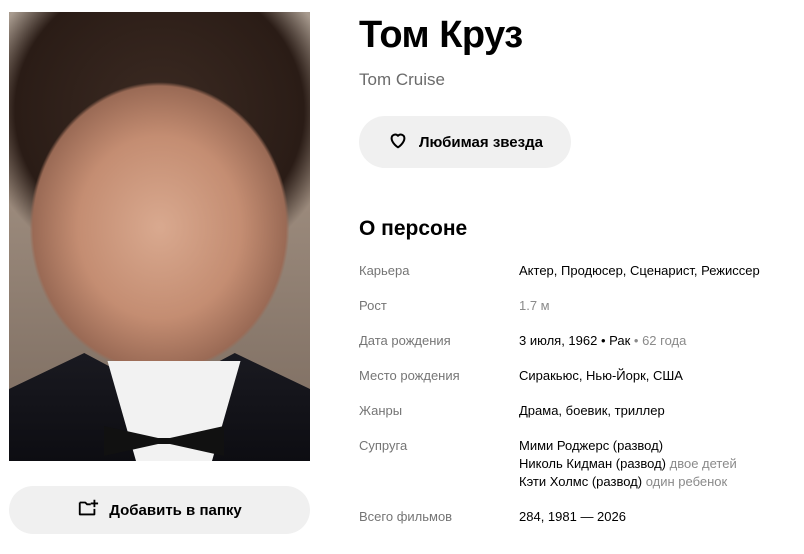 This screenshot has height=554, width=804. I want to click on about-section-title: О персоне, so click(413, 228).